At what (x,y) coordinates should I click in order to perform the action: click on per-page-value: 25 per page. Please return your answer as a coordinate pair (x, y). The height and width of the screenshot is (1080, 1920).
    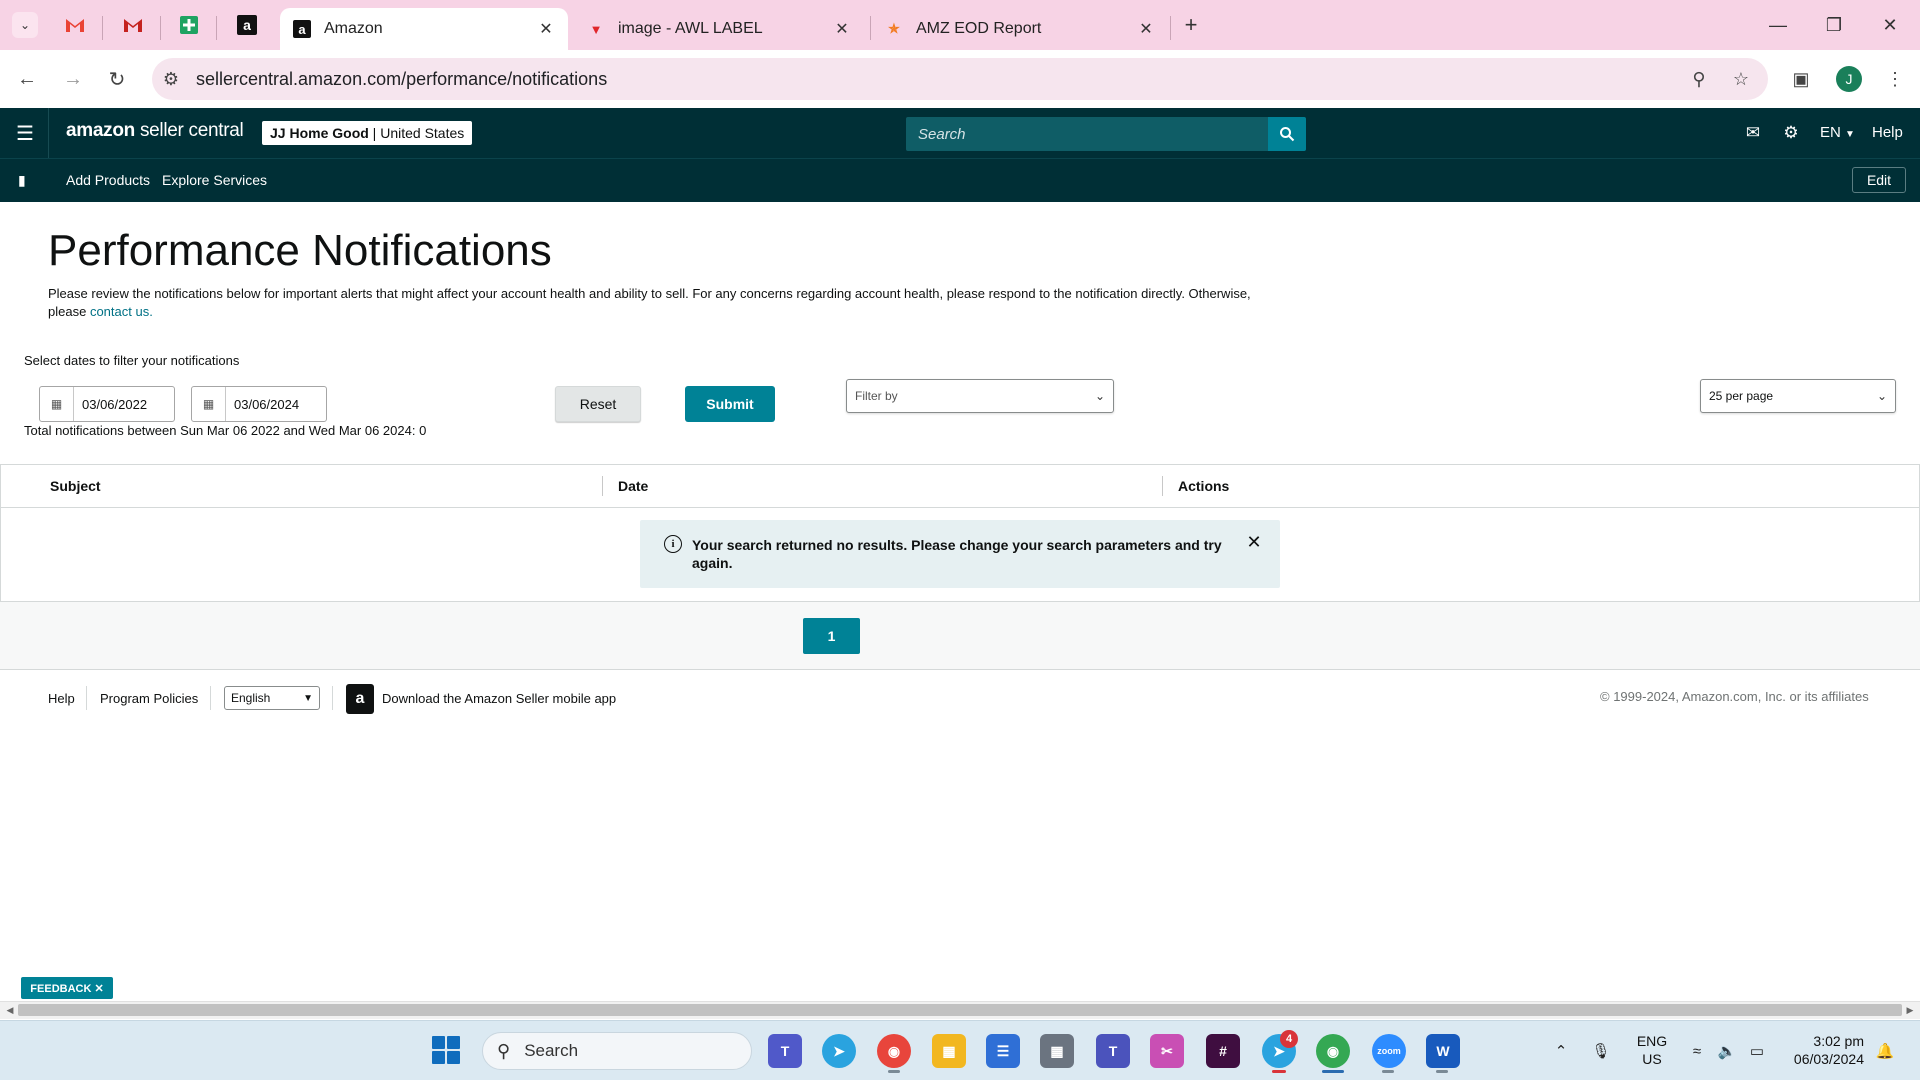
    Looking at the image, I should click on (1741, 396).